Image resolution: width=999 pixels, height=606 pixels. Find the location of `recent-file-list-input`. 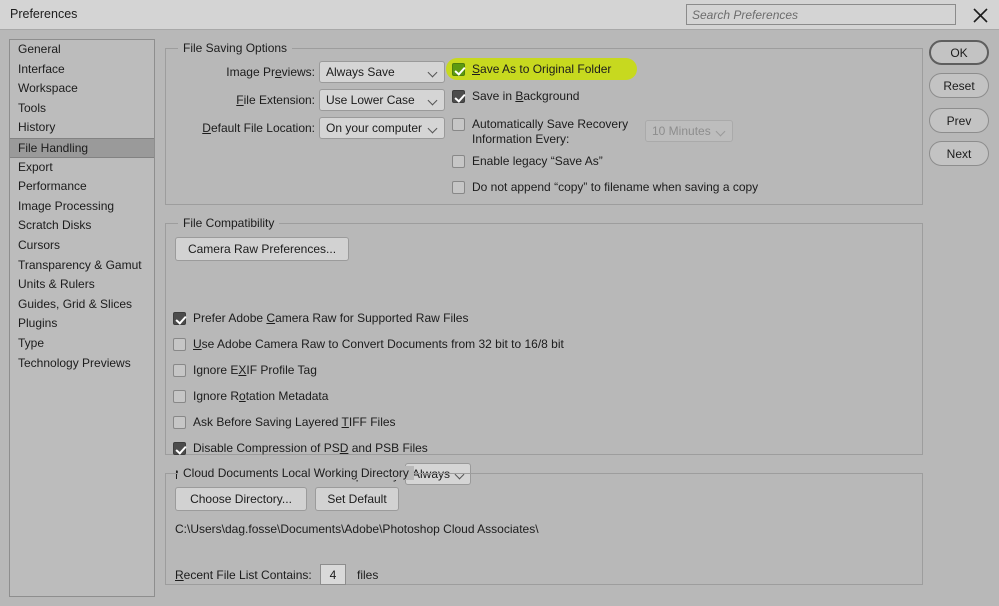

recent-file-list-input is located at coordinates (333, 574).